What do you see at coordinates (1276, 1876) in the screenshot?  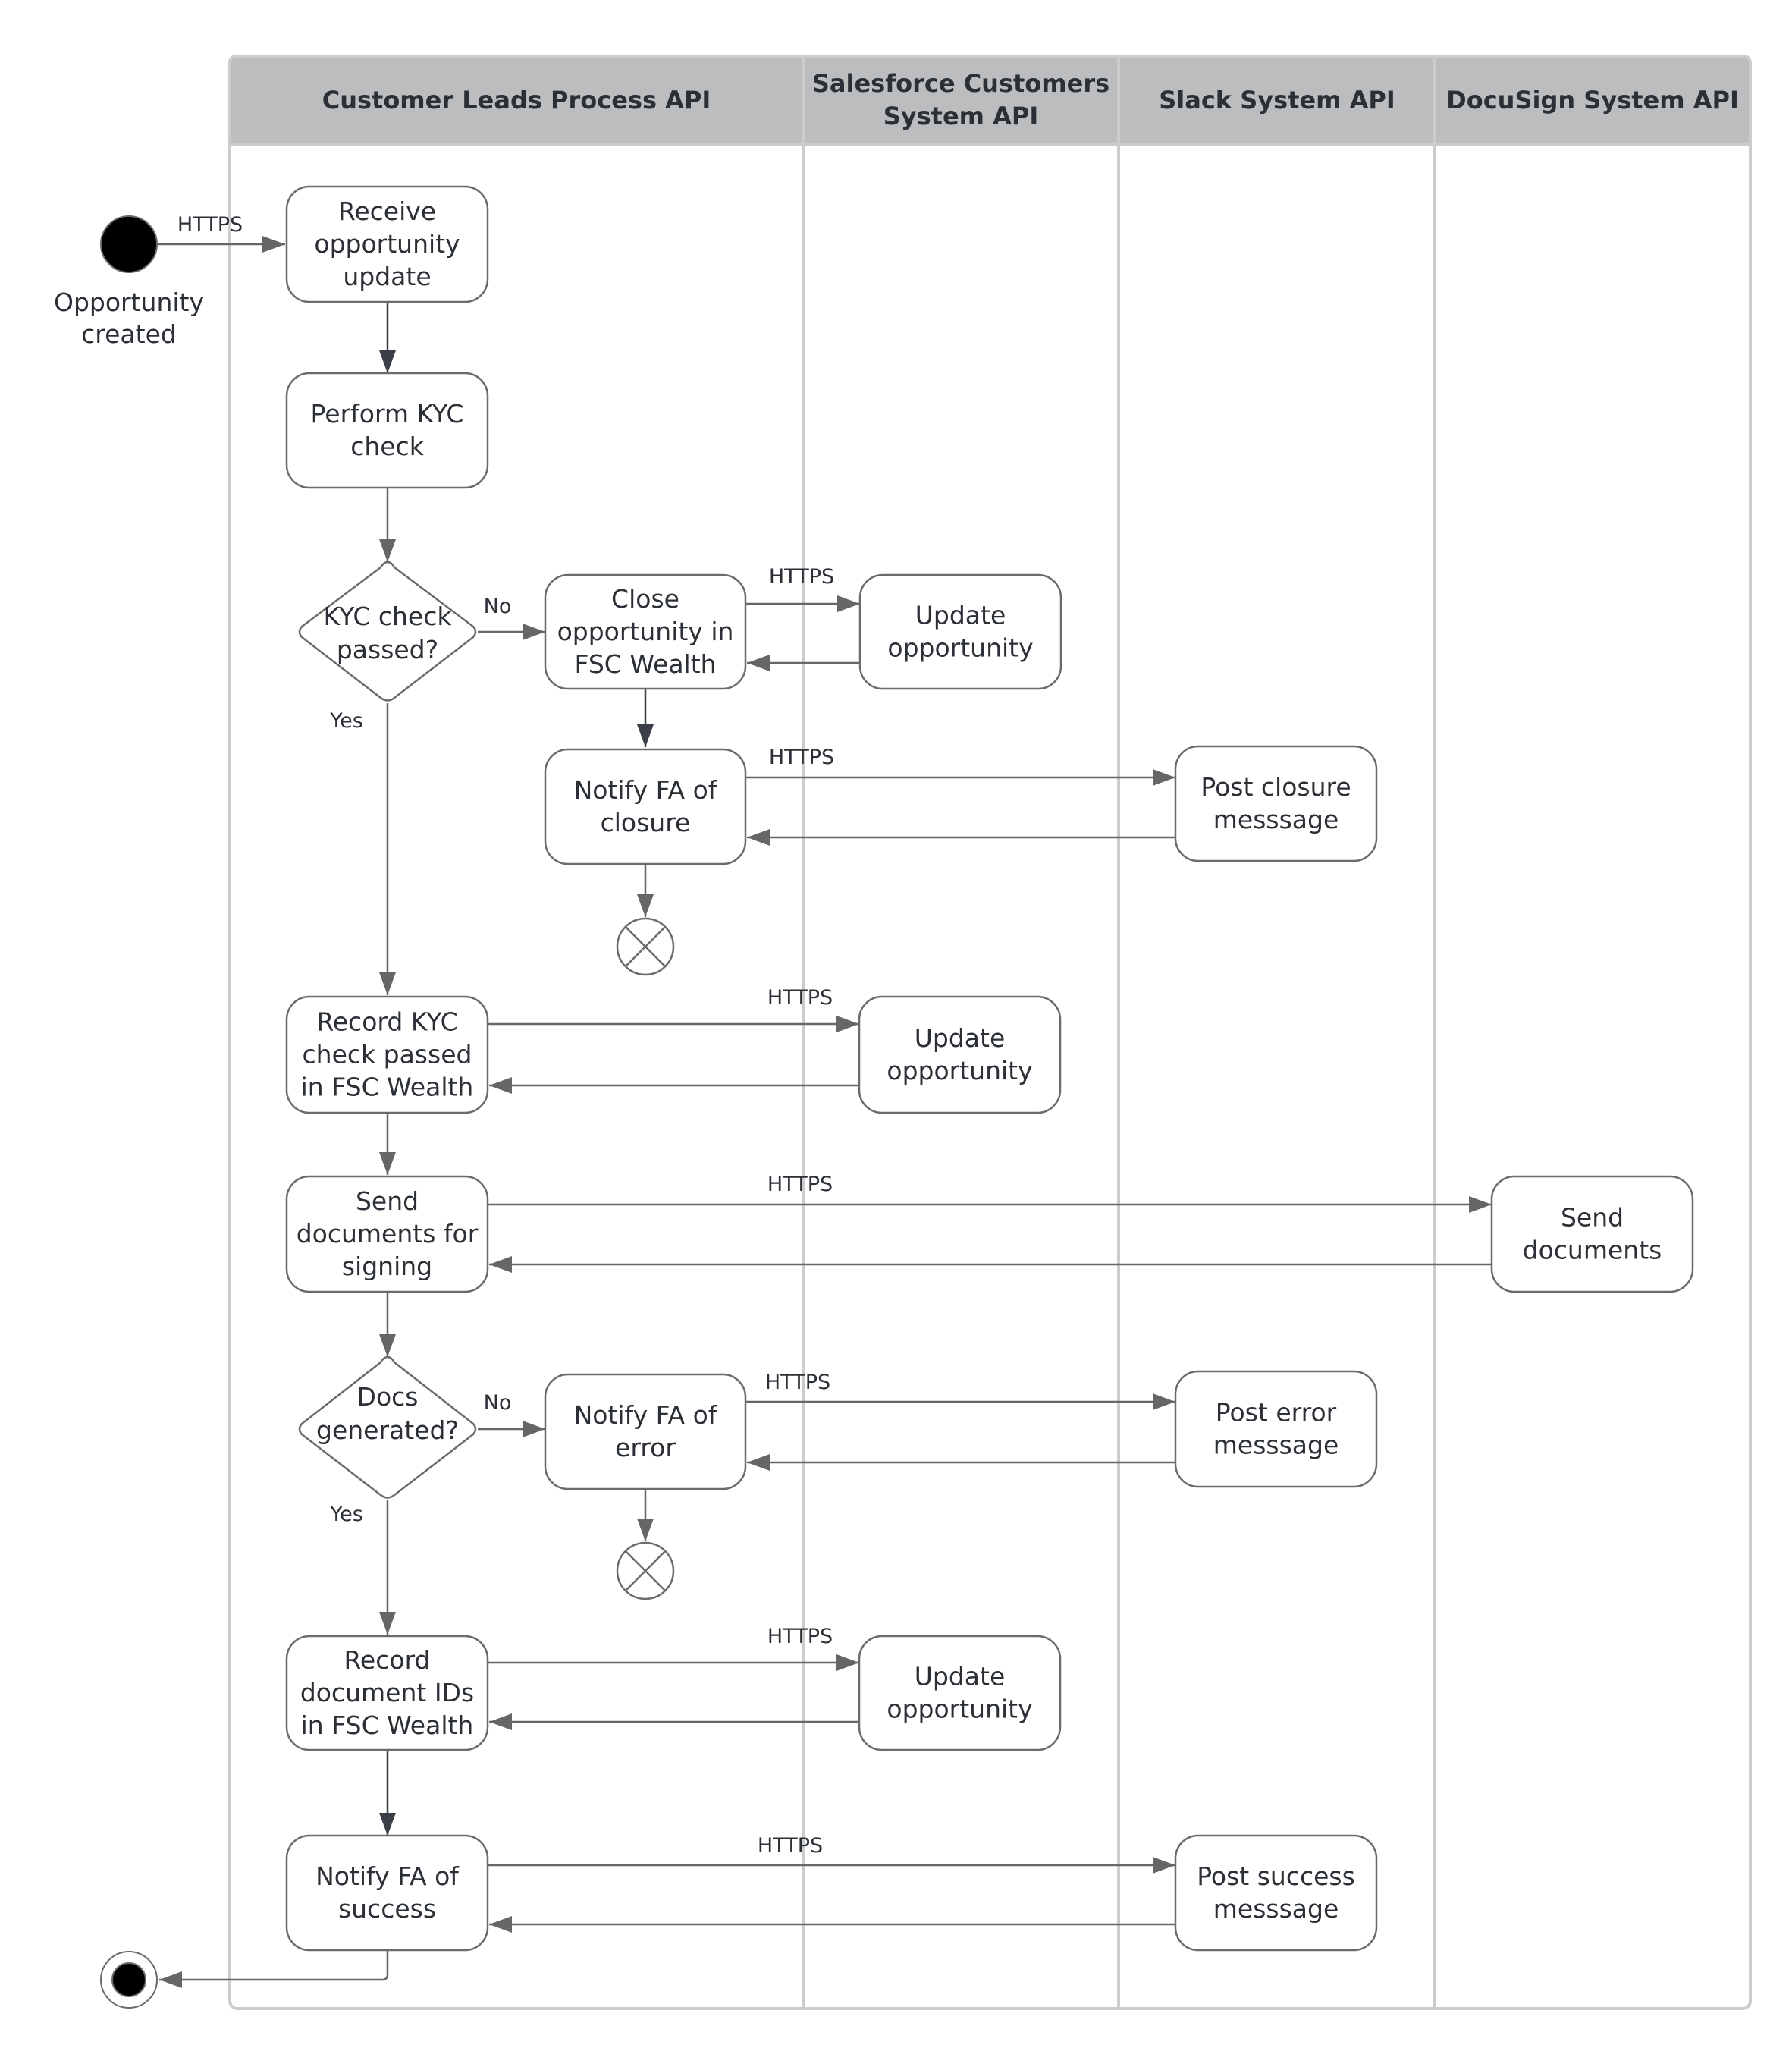 I see `action-text: Post success` at bounding box center [1276, 1876].